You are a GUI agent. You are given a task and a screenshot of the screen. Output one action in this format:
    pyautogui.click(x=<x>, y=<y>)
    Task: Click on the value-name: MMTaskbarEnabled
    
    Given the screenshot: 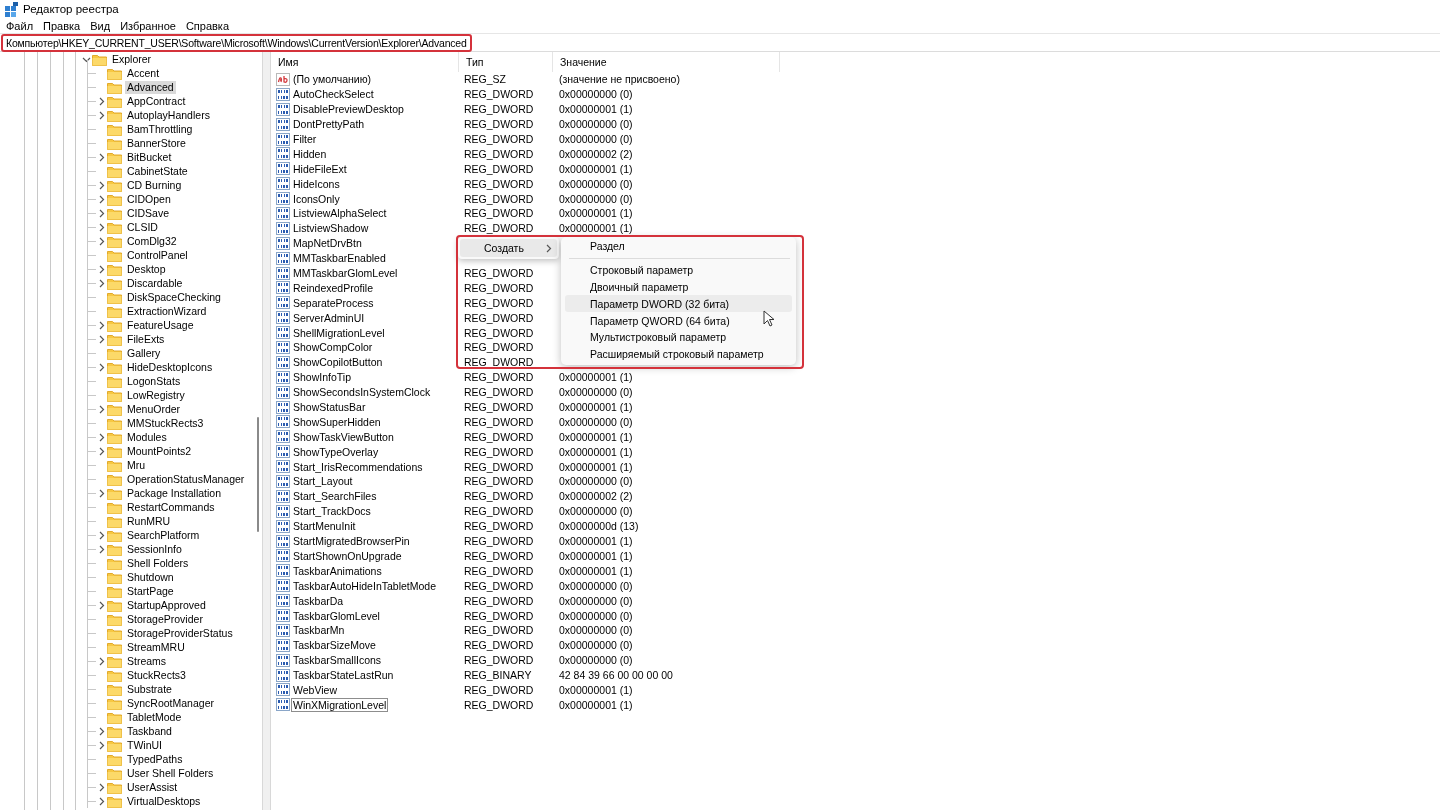 What is the action you would take?
    pyautogui.click(x=339, y=258)
    